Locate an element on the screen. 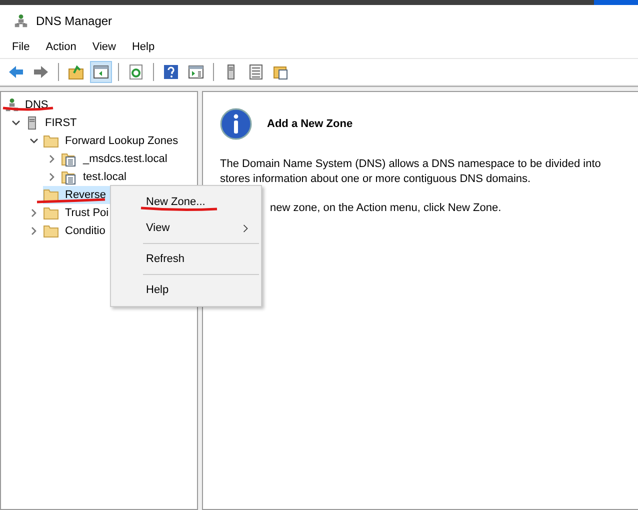  tree-item: Conditio is located at coordinates (76, 231).